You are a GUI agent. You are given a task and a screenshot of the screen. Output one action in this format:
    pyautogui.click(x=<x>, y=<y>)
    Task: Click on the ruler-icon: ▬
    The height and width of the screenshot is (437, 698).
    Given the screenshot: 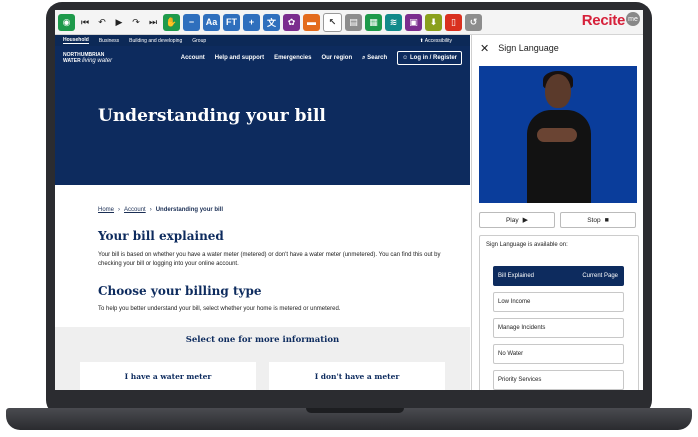 What is the action you would take?
    pyautogui.click(x=311, y=22)
    